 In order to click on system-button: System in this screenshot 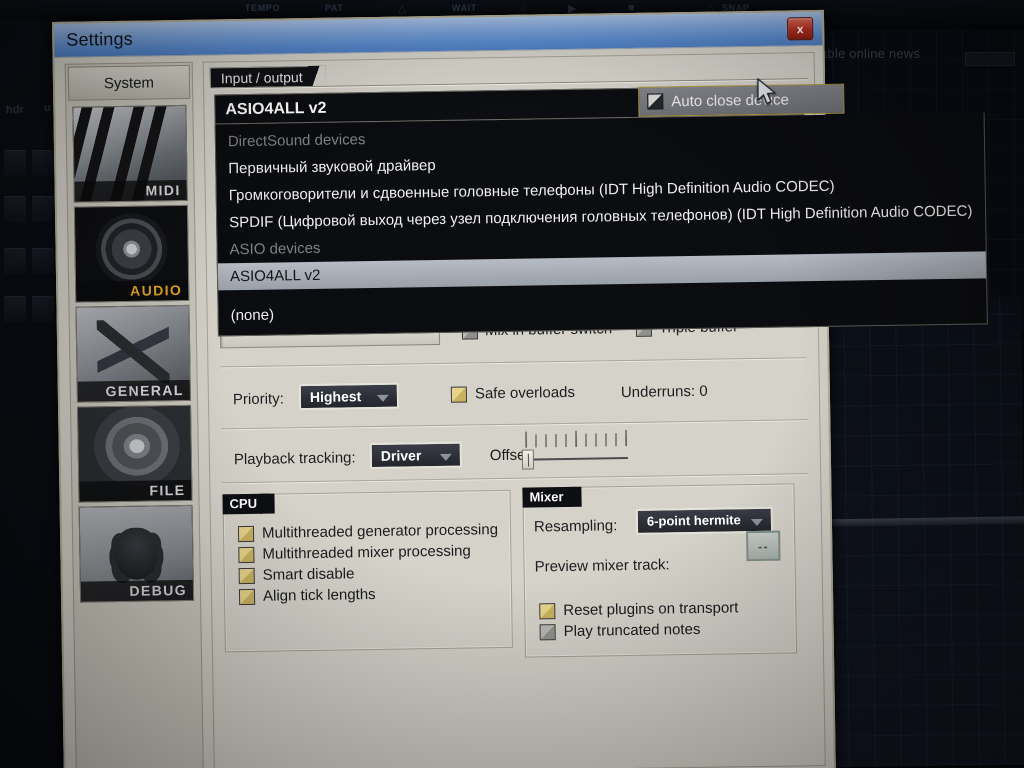, I will do `click(129, 82)`.